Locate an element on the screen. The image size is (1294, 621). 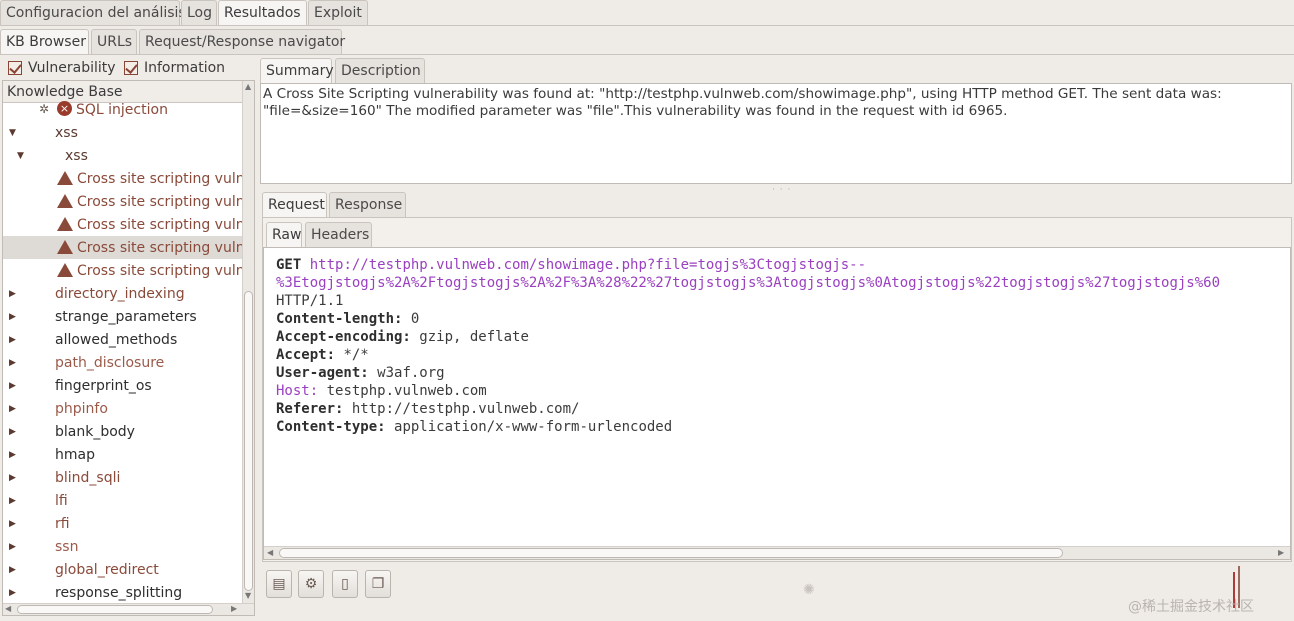
export-icon: ▯ is located at coordinates (345, 584).